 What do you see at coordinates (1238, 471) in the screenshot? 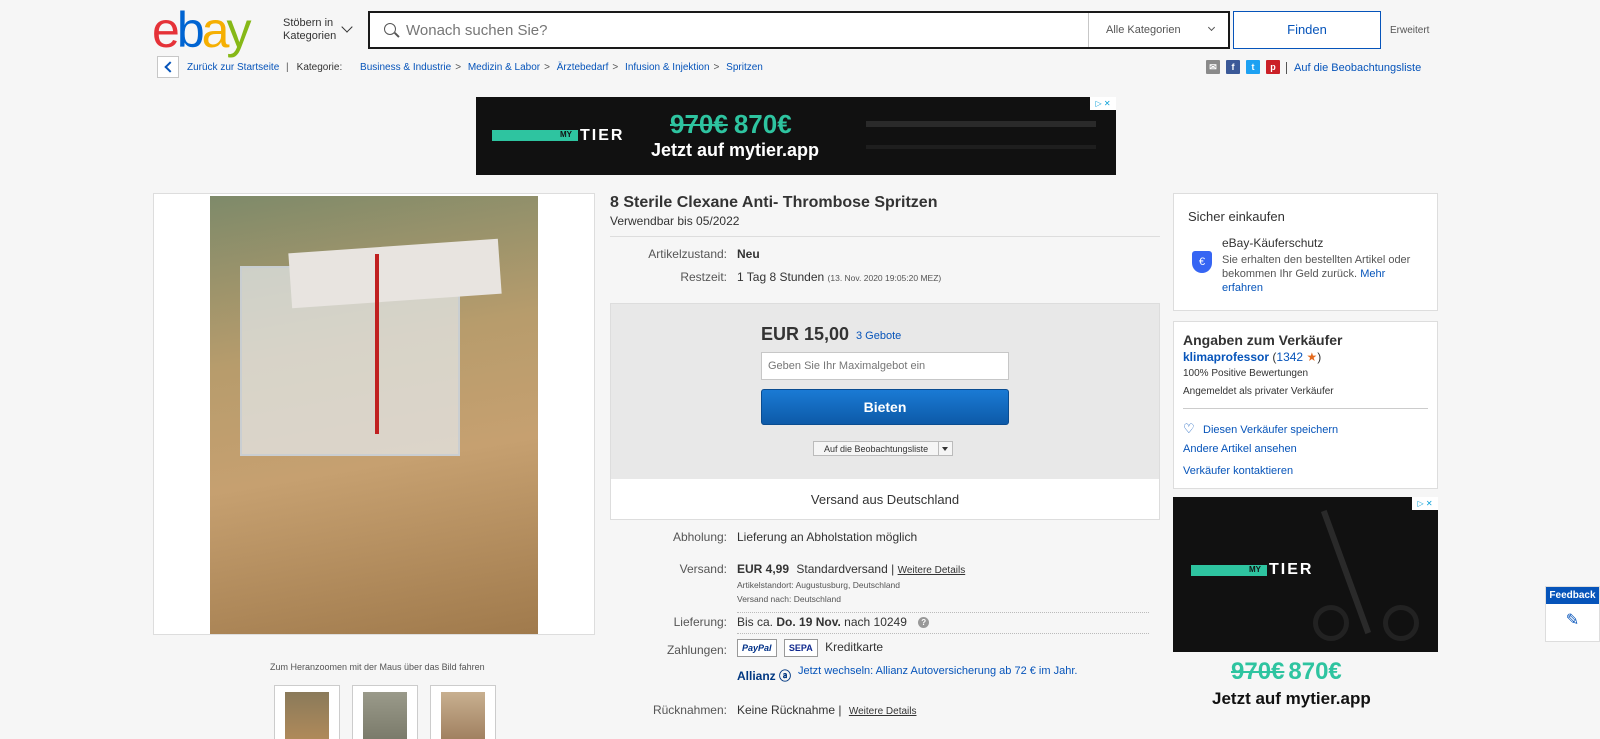
I see `contact-seller-link: Verkäufer kontaktieren` at bounding box center [1238, 471].